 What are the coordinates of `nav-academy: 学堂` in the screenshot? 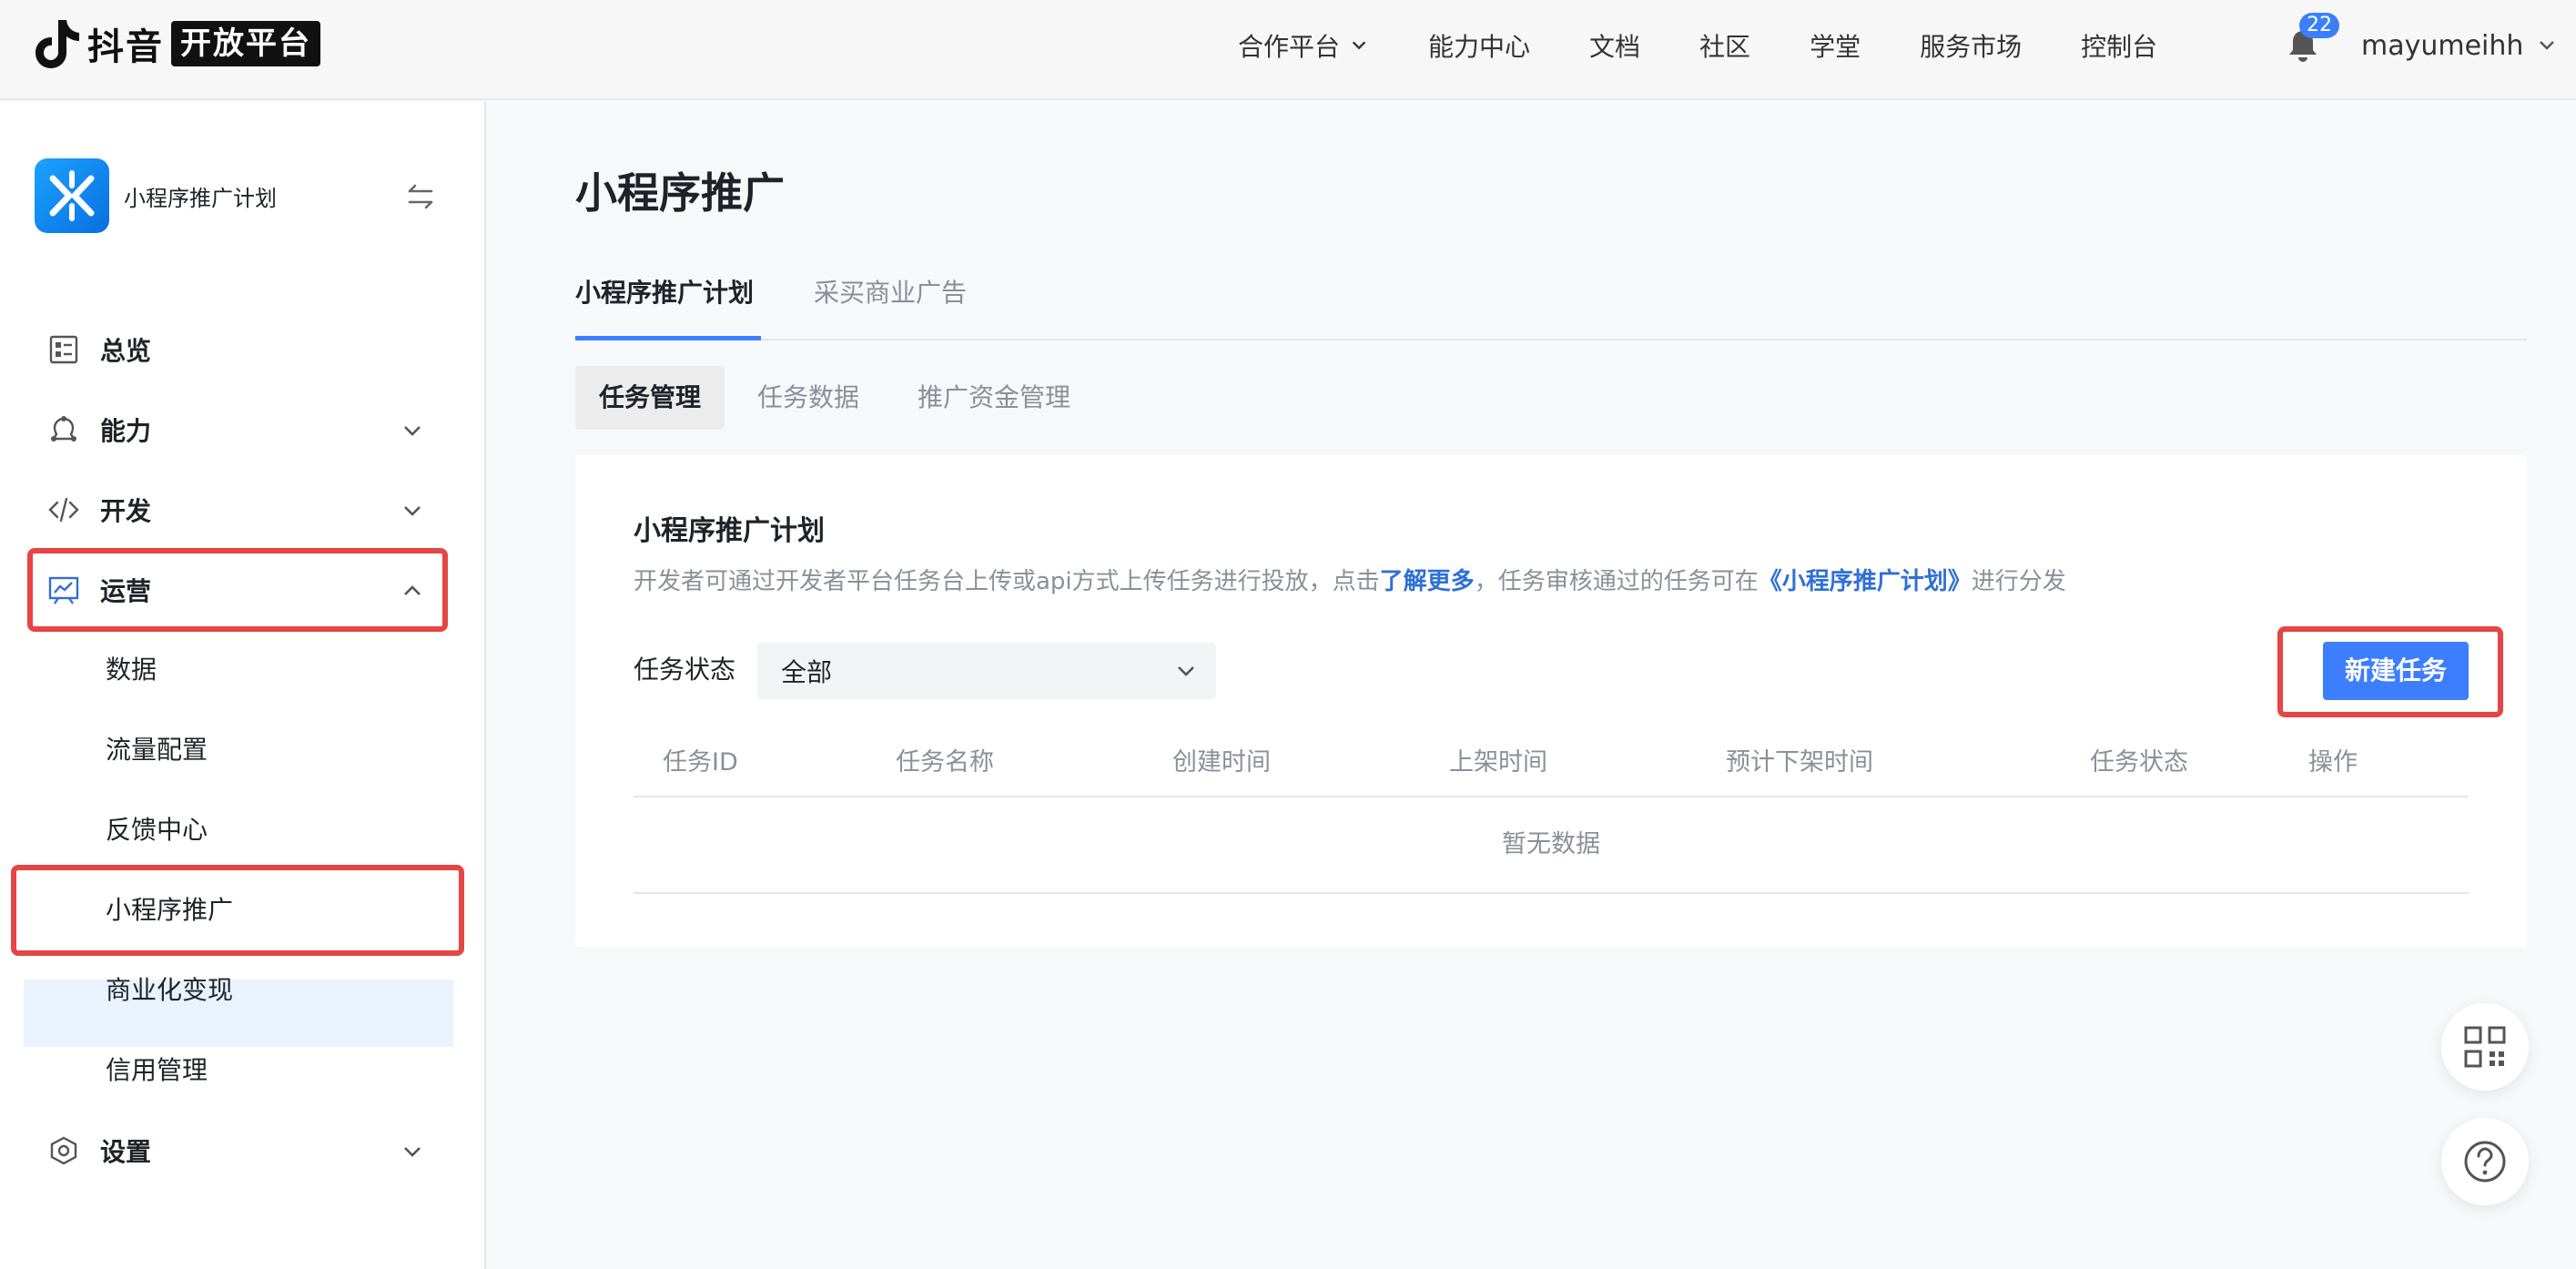 It's located at (1835, 45).